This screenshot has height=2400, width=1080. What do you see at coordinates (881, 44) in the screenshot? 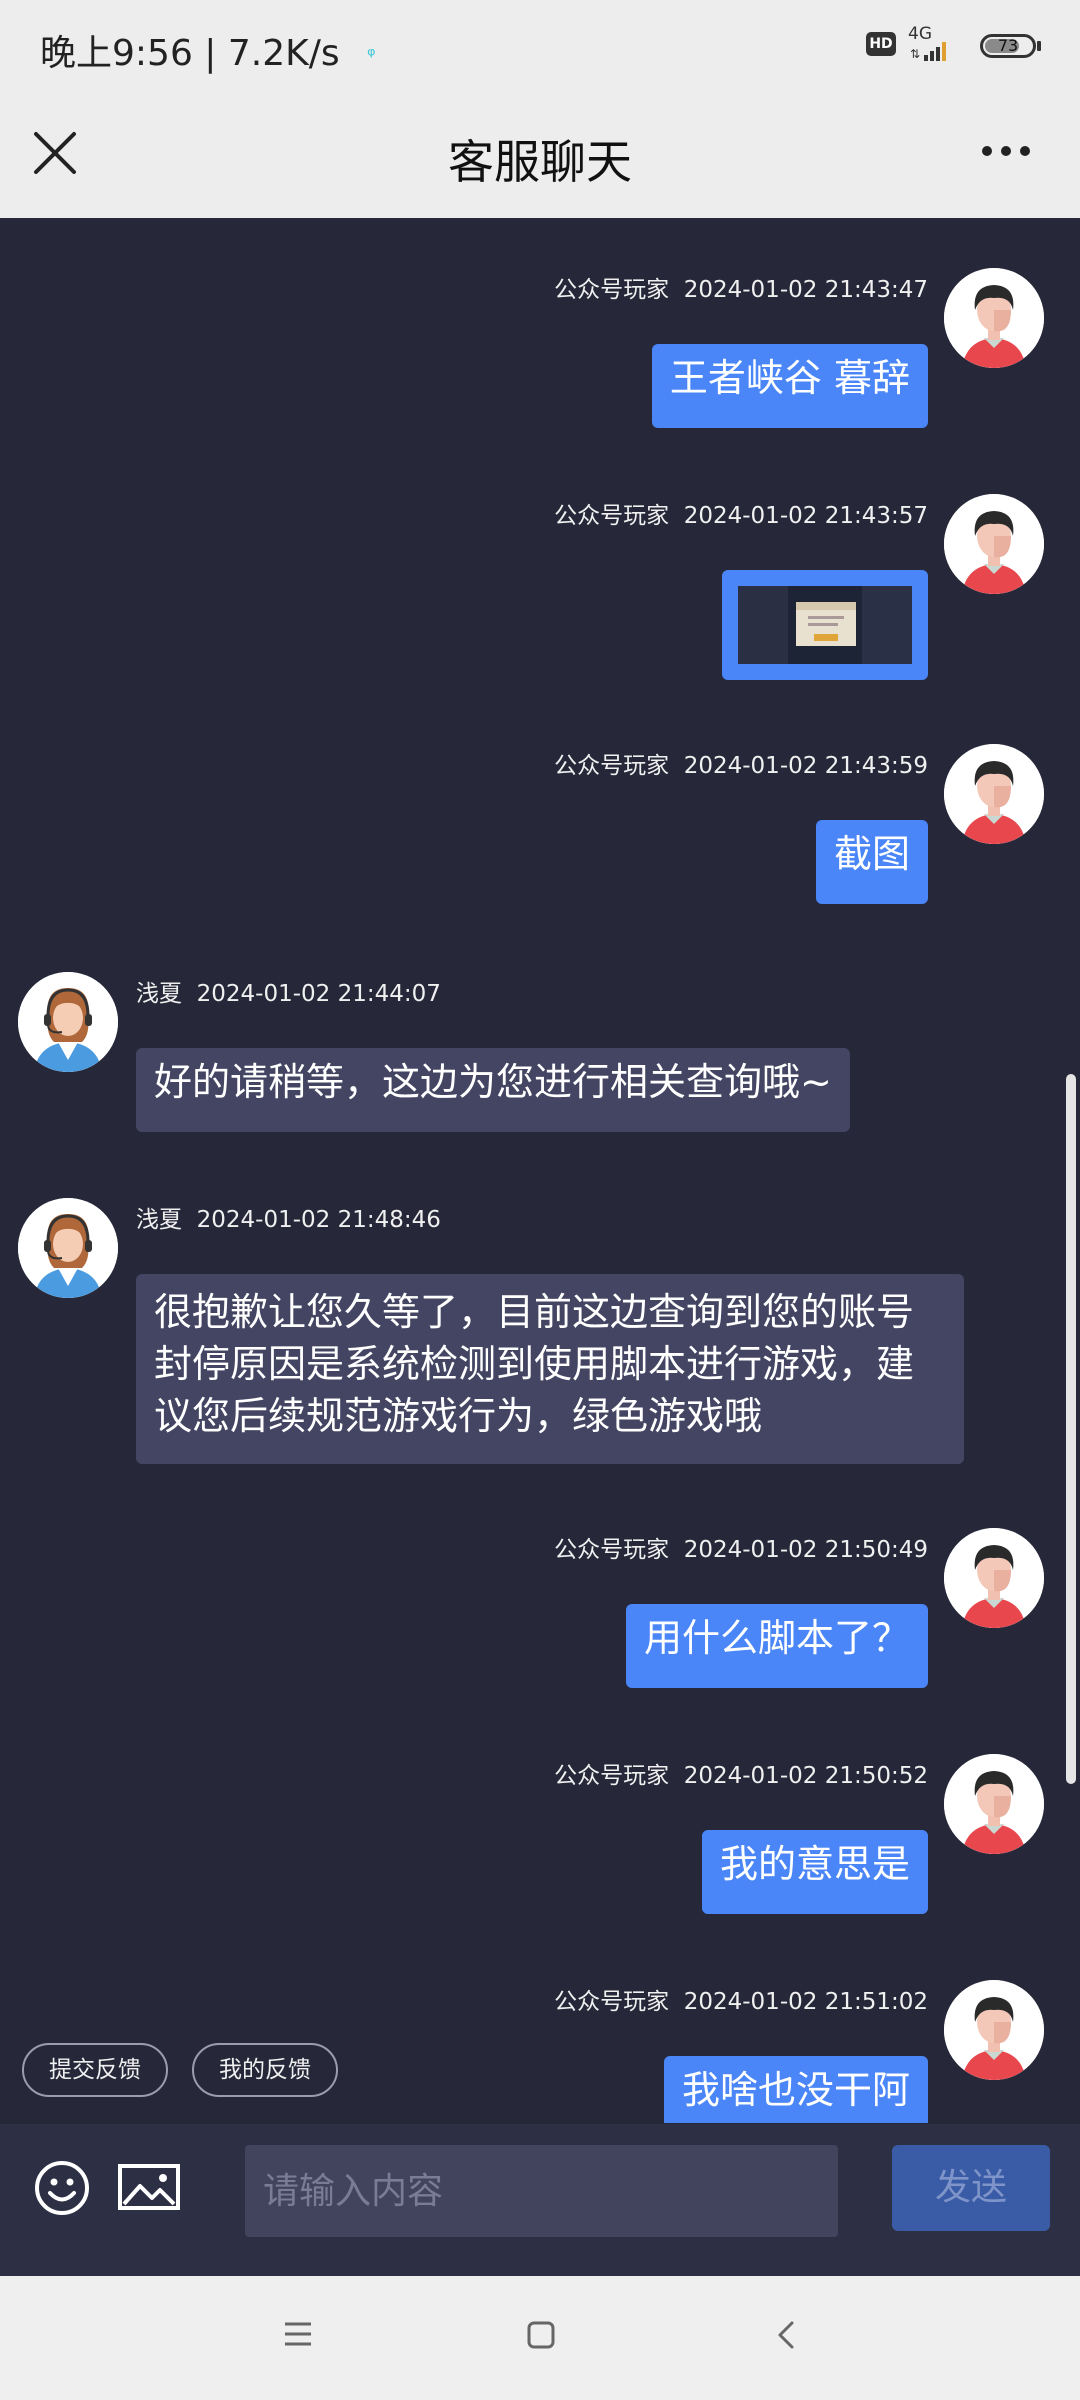
I see `hd-badge: HD` at bounding box center [881, 44].